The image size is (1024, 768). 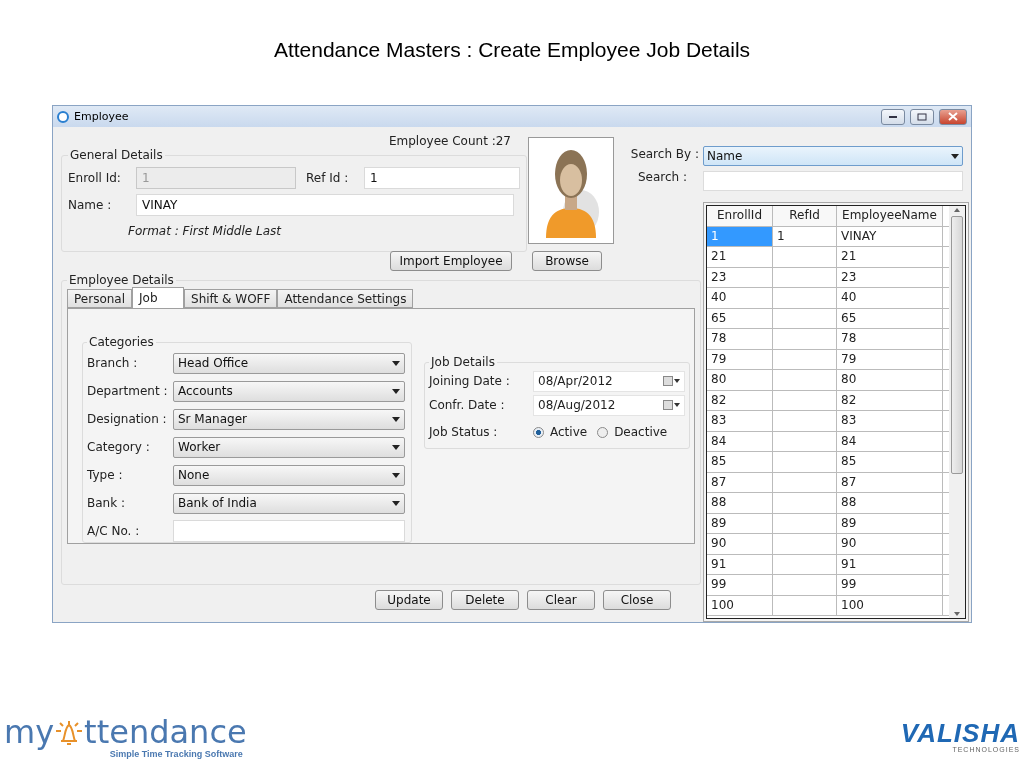 I want to click on tab: Shift & WOFF, so click(x=231, y=298).